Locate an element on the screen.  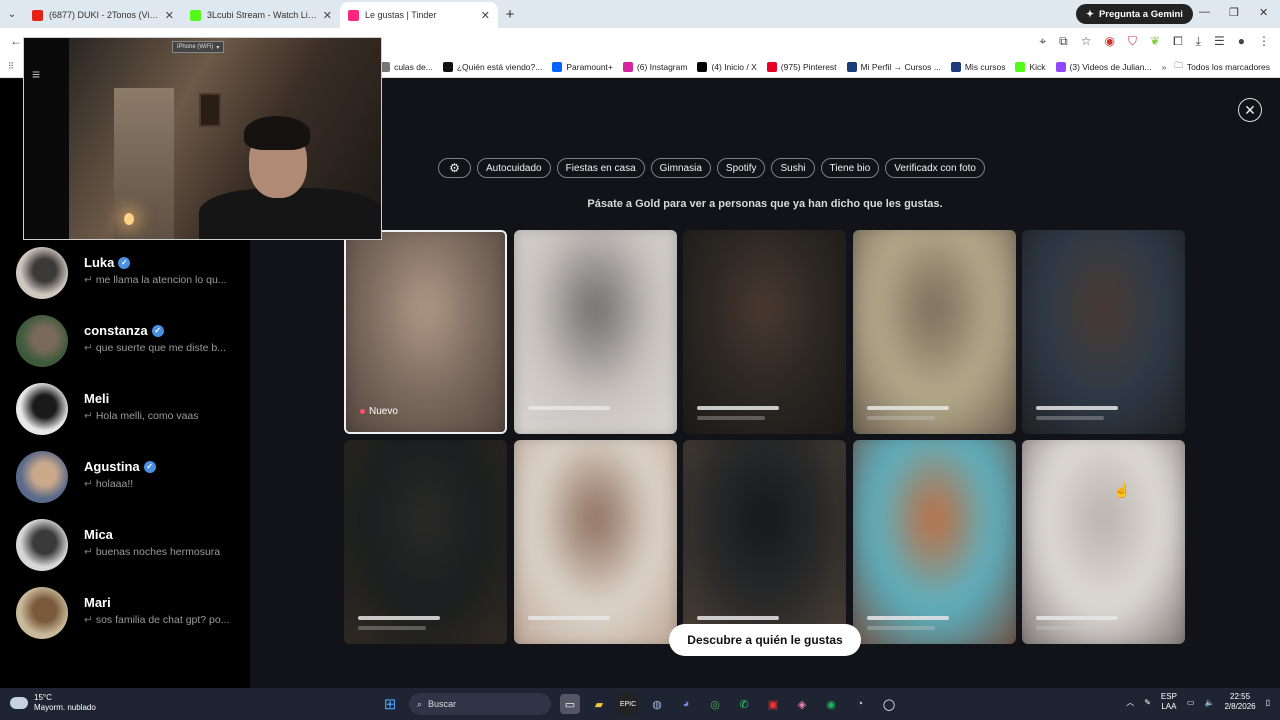
webcam-lamp is located at coordinates (129, 219).